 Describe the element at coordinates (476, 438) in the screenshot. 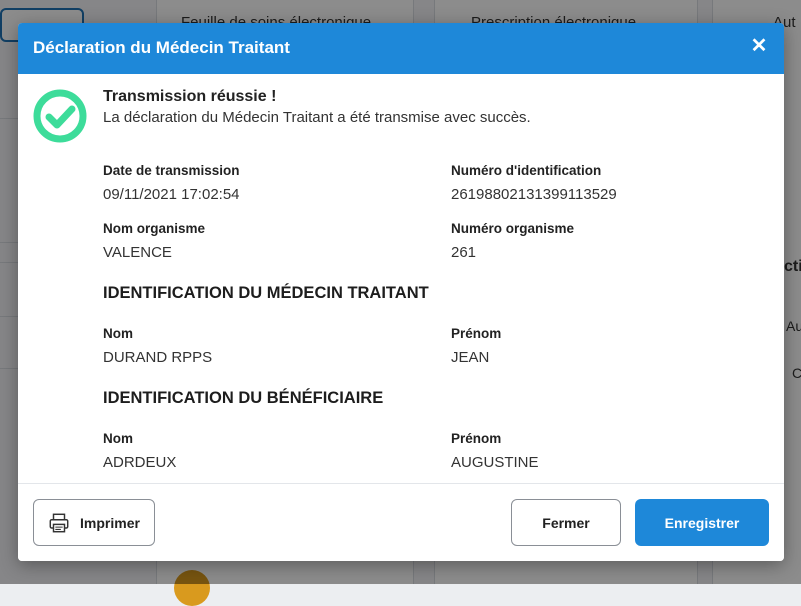

I see `beneficiary-first-name-label: Prénom` at that location.